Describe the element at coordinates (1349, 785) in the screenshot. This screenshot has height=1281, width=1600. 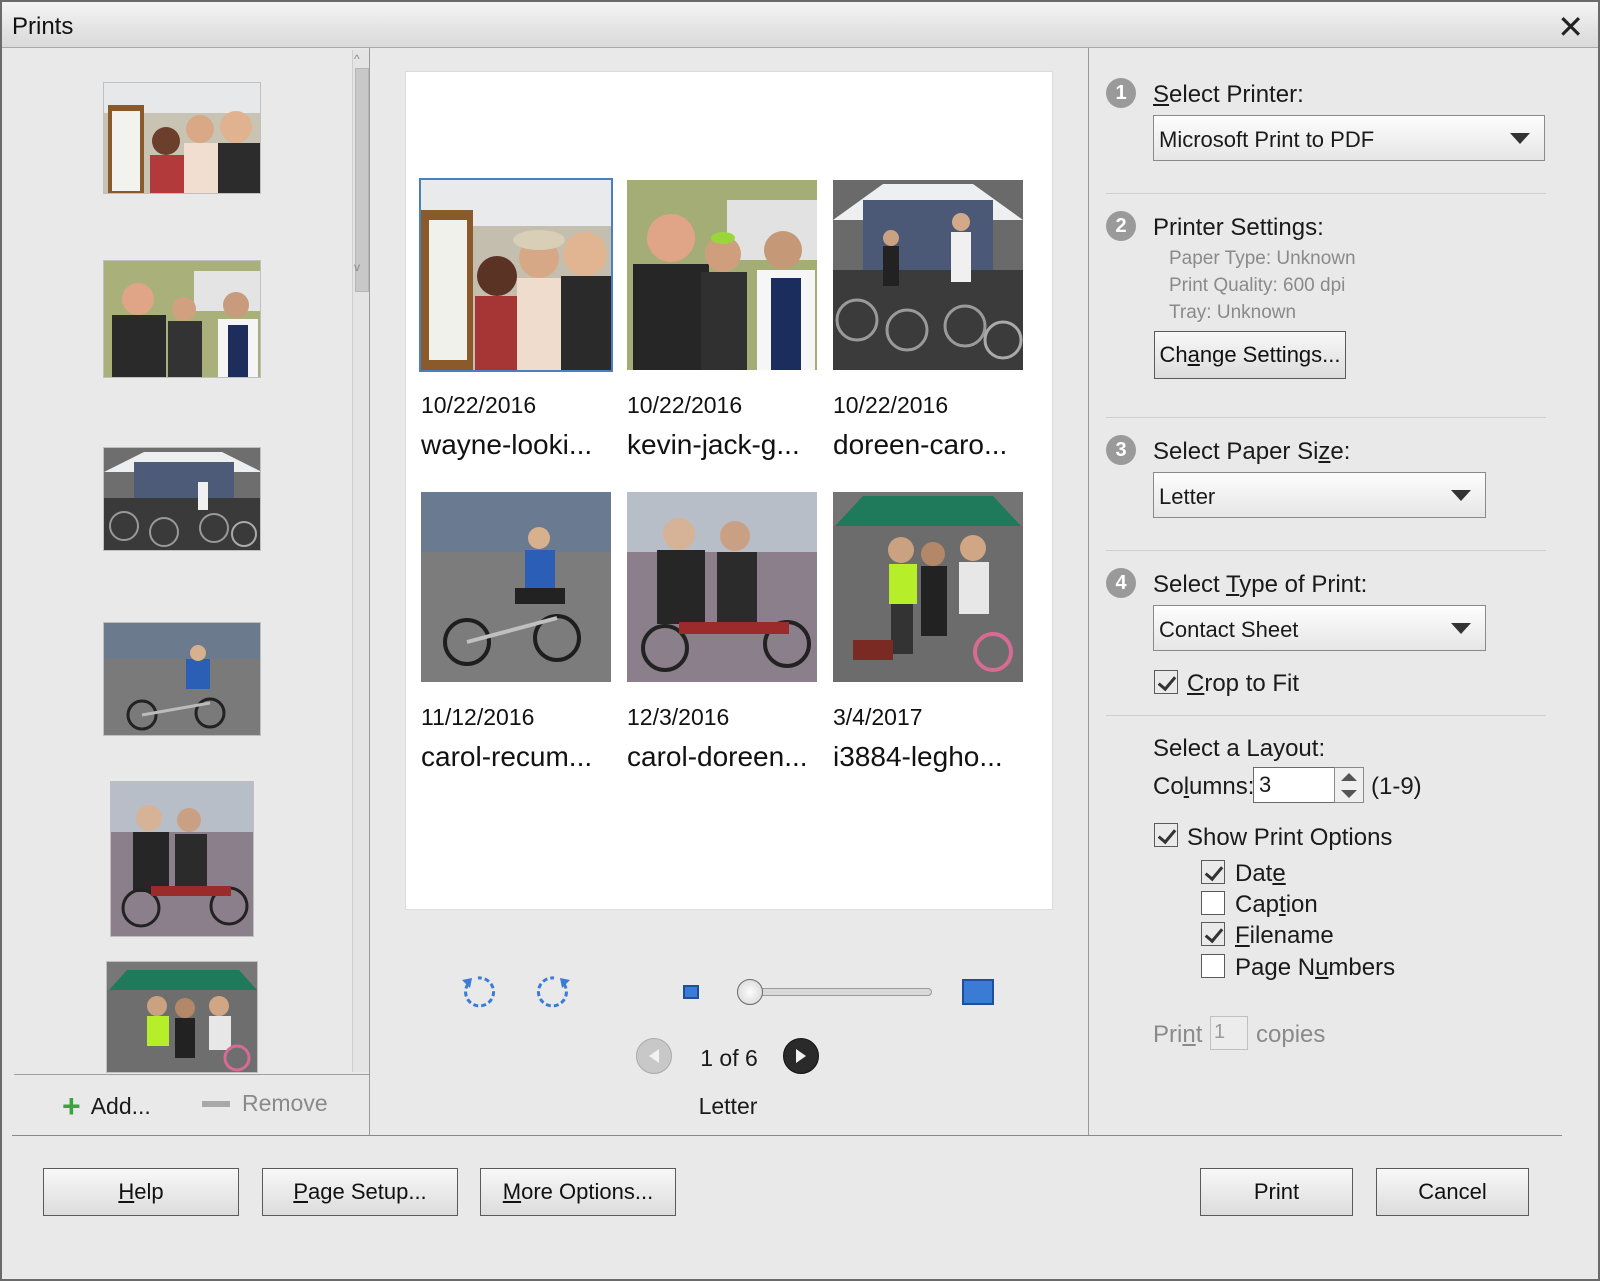
I see `columns-spinner` at that location.